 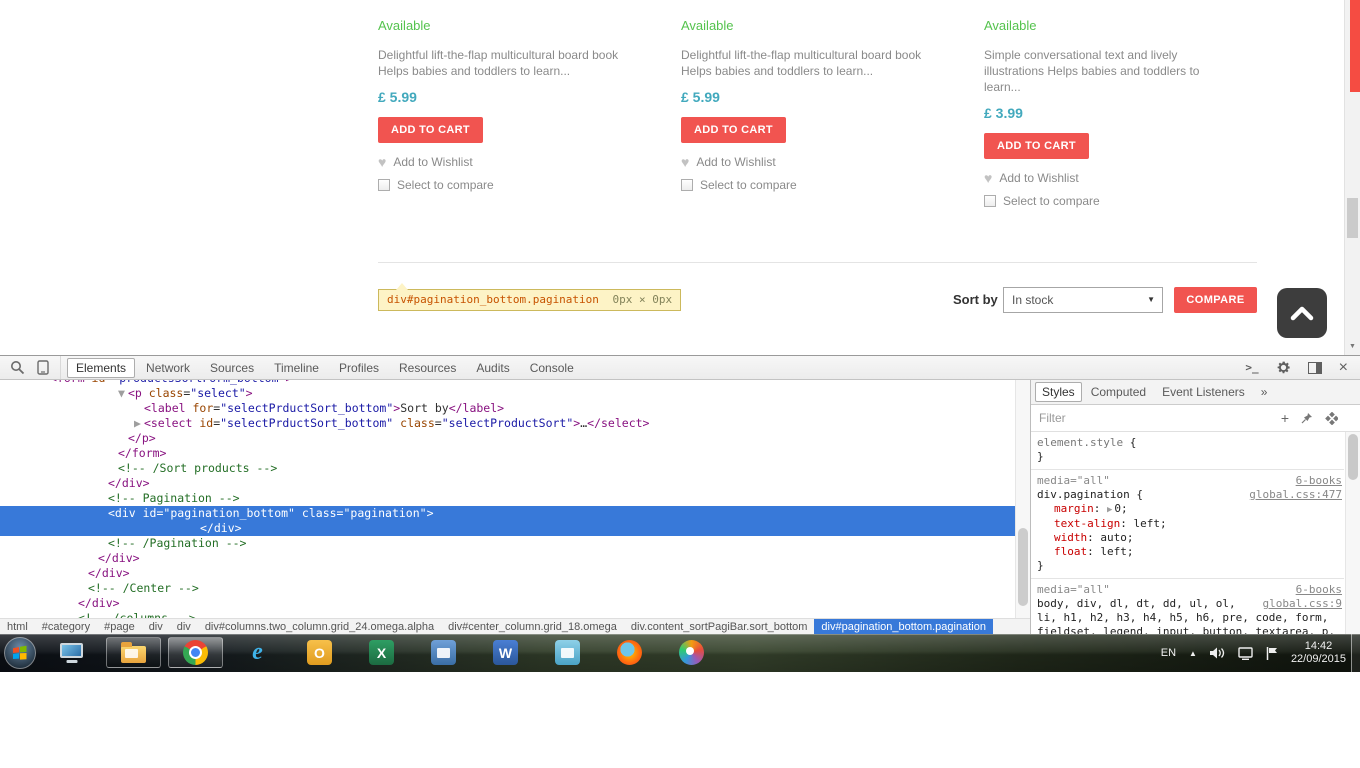 What do you see at coordinates (1302, 604) in the screenshot?
I see `stylesheet-link: global.css:9` at bounding box center [1302, 604].